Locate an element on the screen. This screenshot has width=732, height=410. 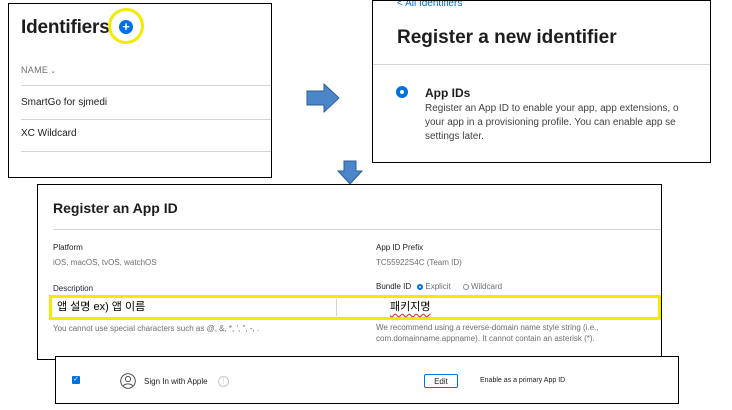
register-new-identifier-title: Register a new identifier is located at coordinates (507, 37).